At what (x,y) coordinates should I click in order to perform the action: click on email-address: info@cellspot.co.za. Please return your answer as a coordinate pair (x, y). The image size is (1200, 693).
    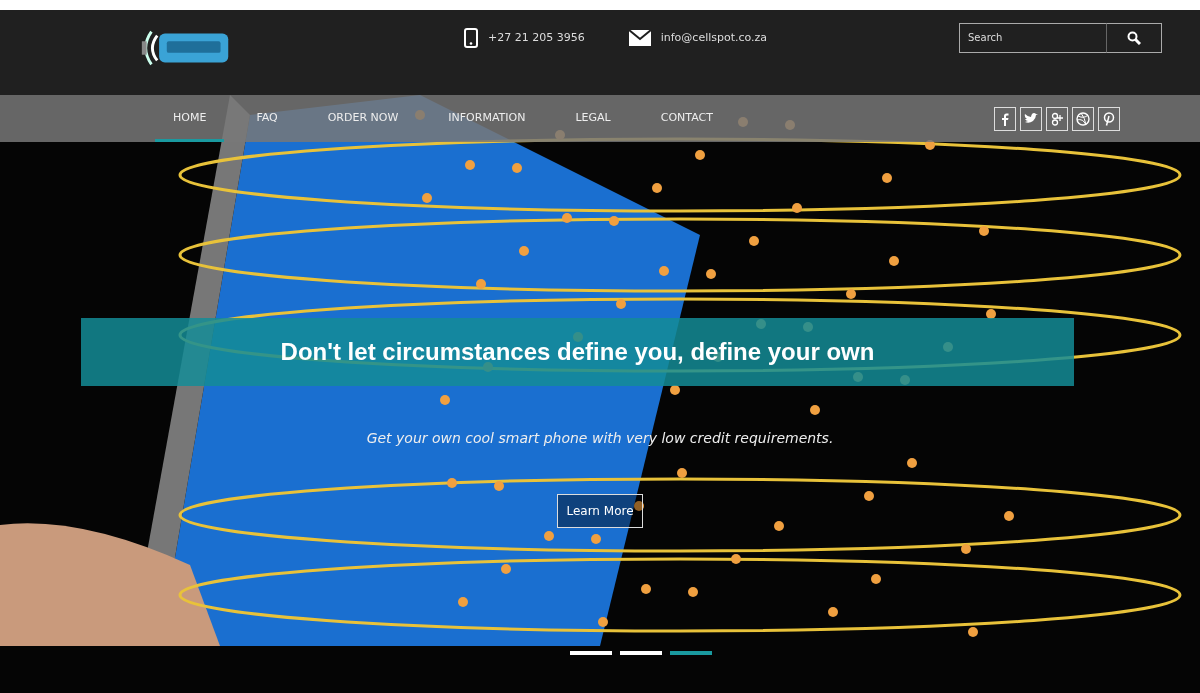
    Looking at the image, I should click on (714, 37).